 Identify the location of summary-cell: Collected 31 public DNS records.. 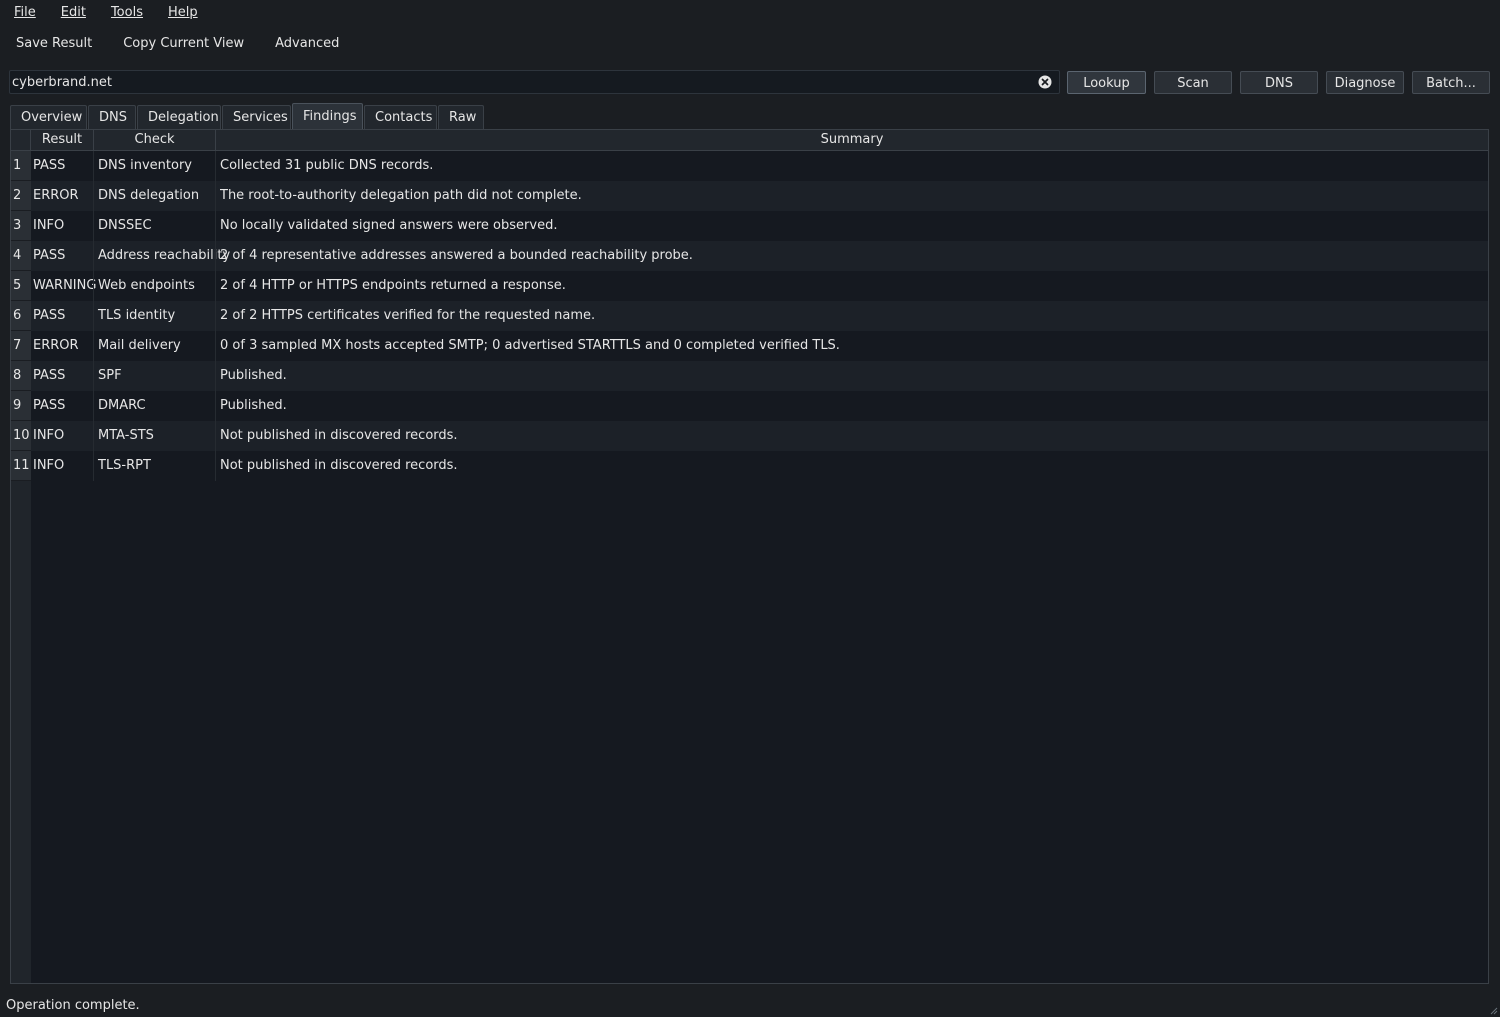
(850, 166).